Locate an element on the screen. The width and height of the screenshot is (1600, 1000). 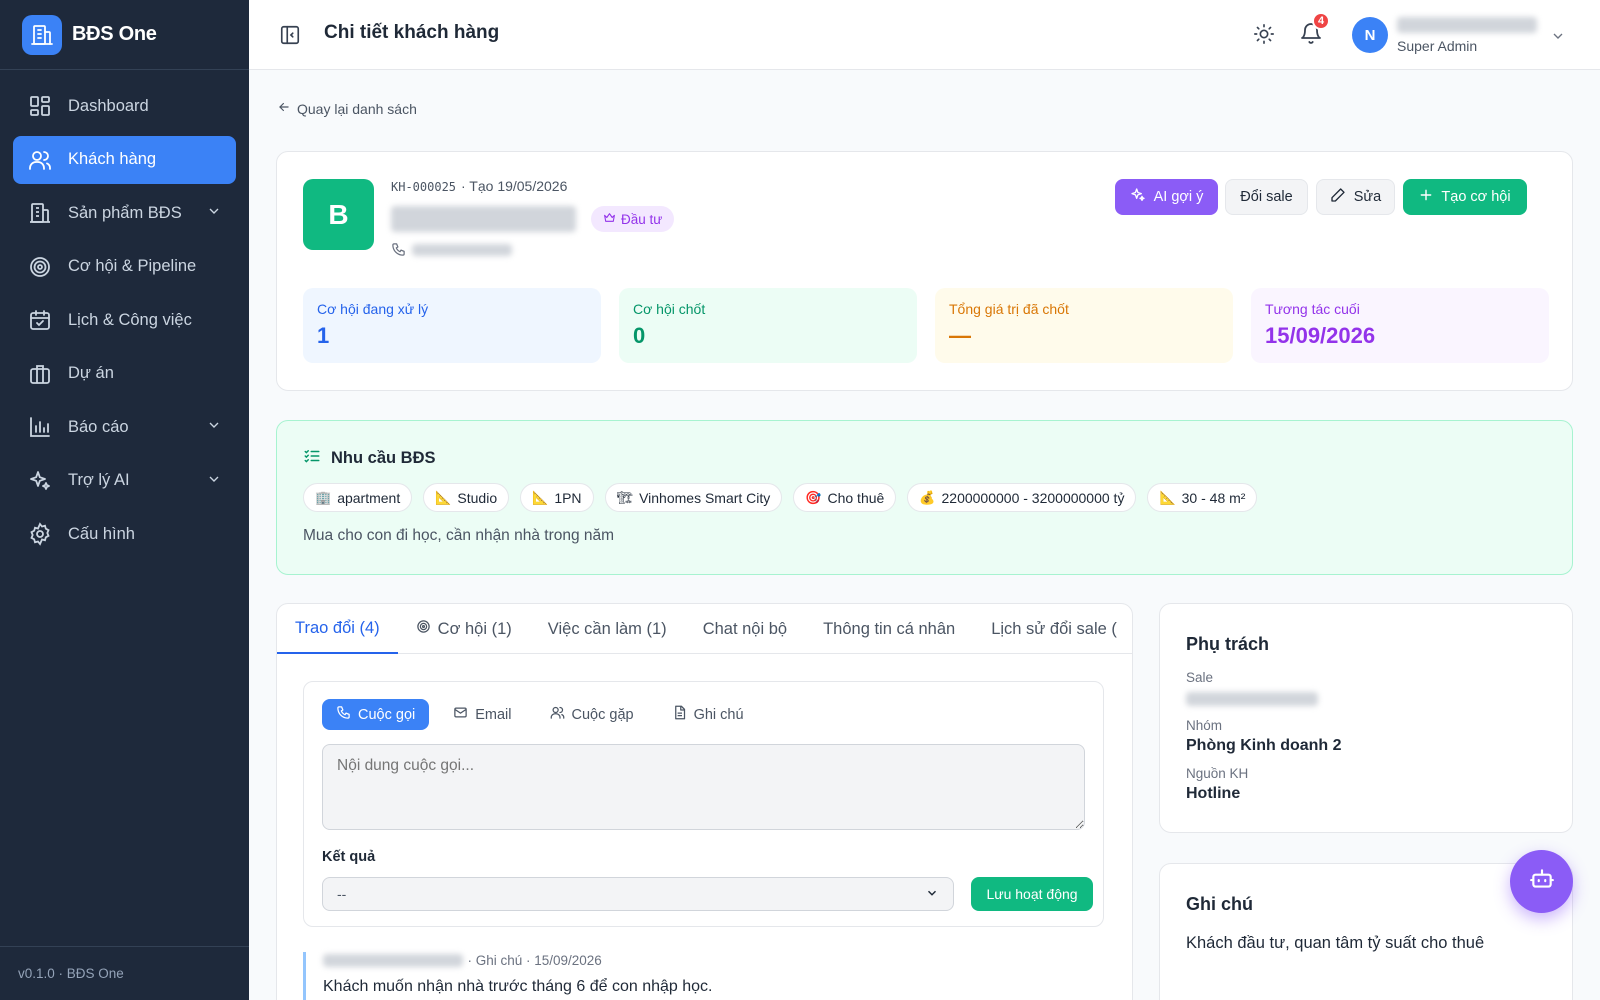
sidebar-item-label: Lịch & Công việc is located at coordinates (130, 319).